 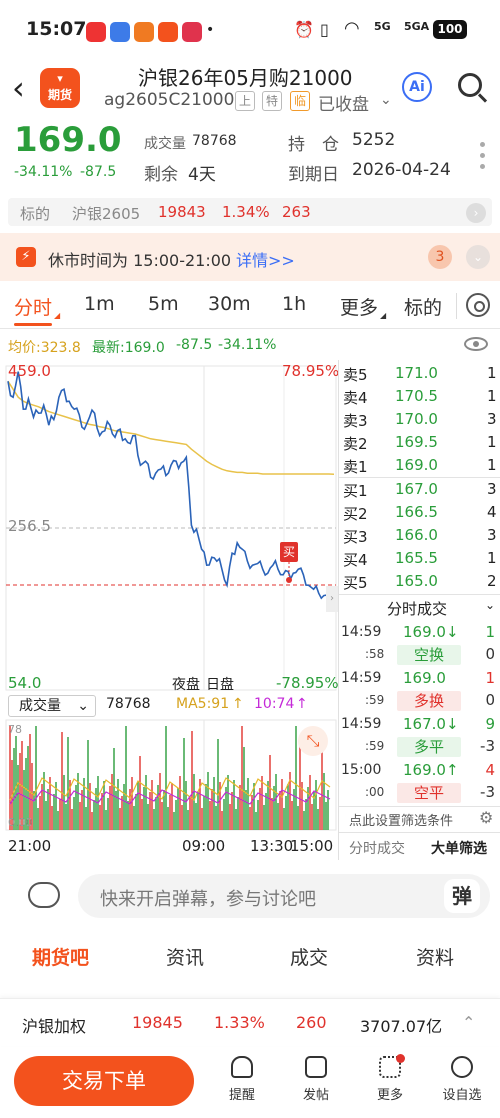 What do you see at coordinates (490, 678) in the screenshot?
I see `trade-qty: 1` at bounding box center [490, 678].